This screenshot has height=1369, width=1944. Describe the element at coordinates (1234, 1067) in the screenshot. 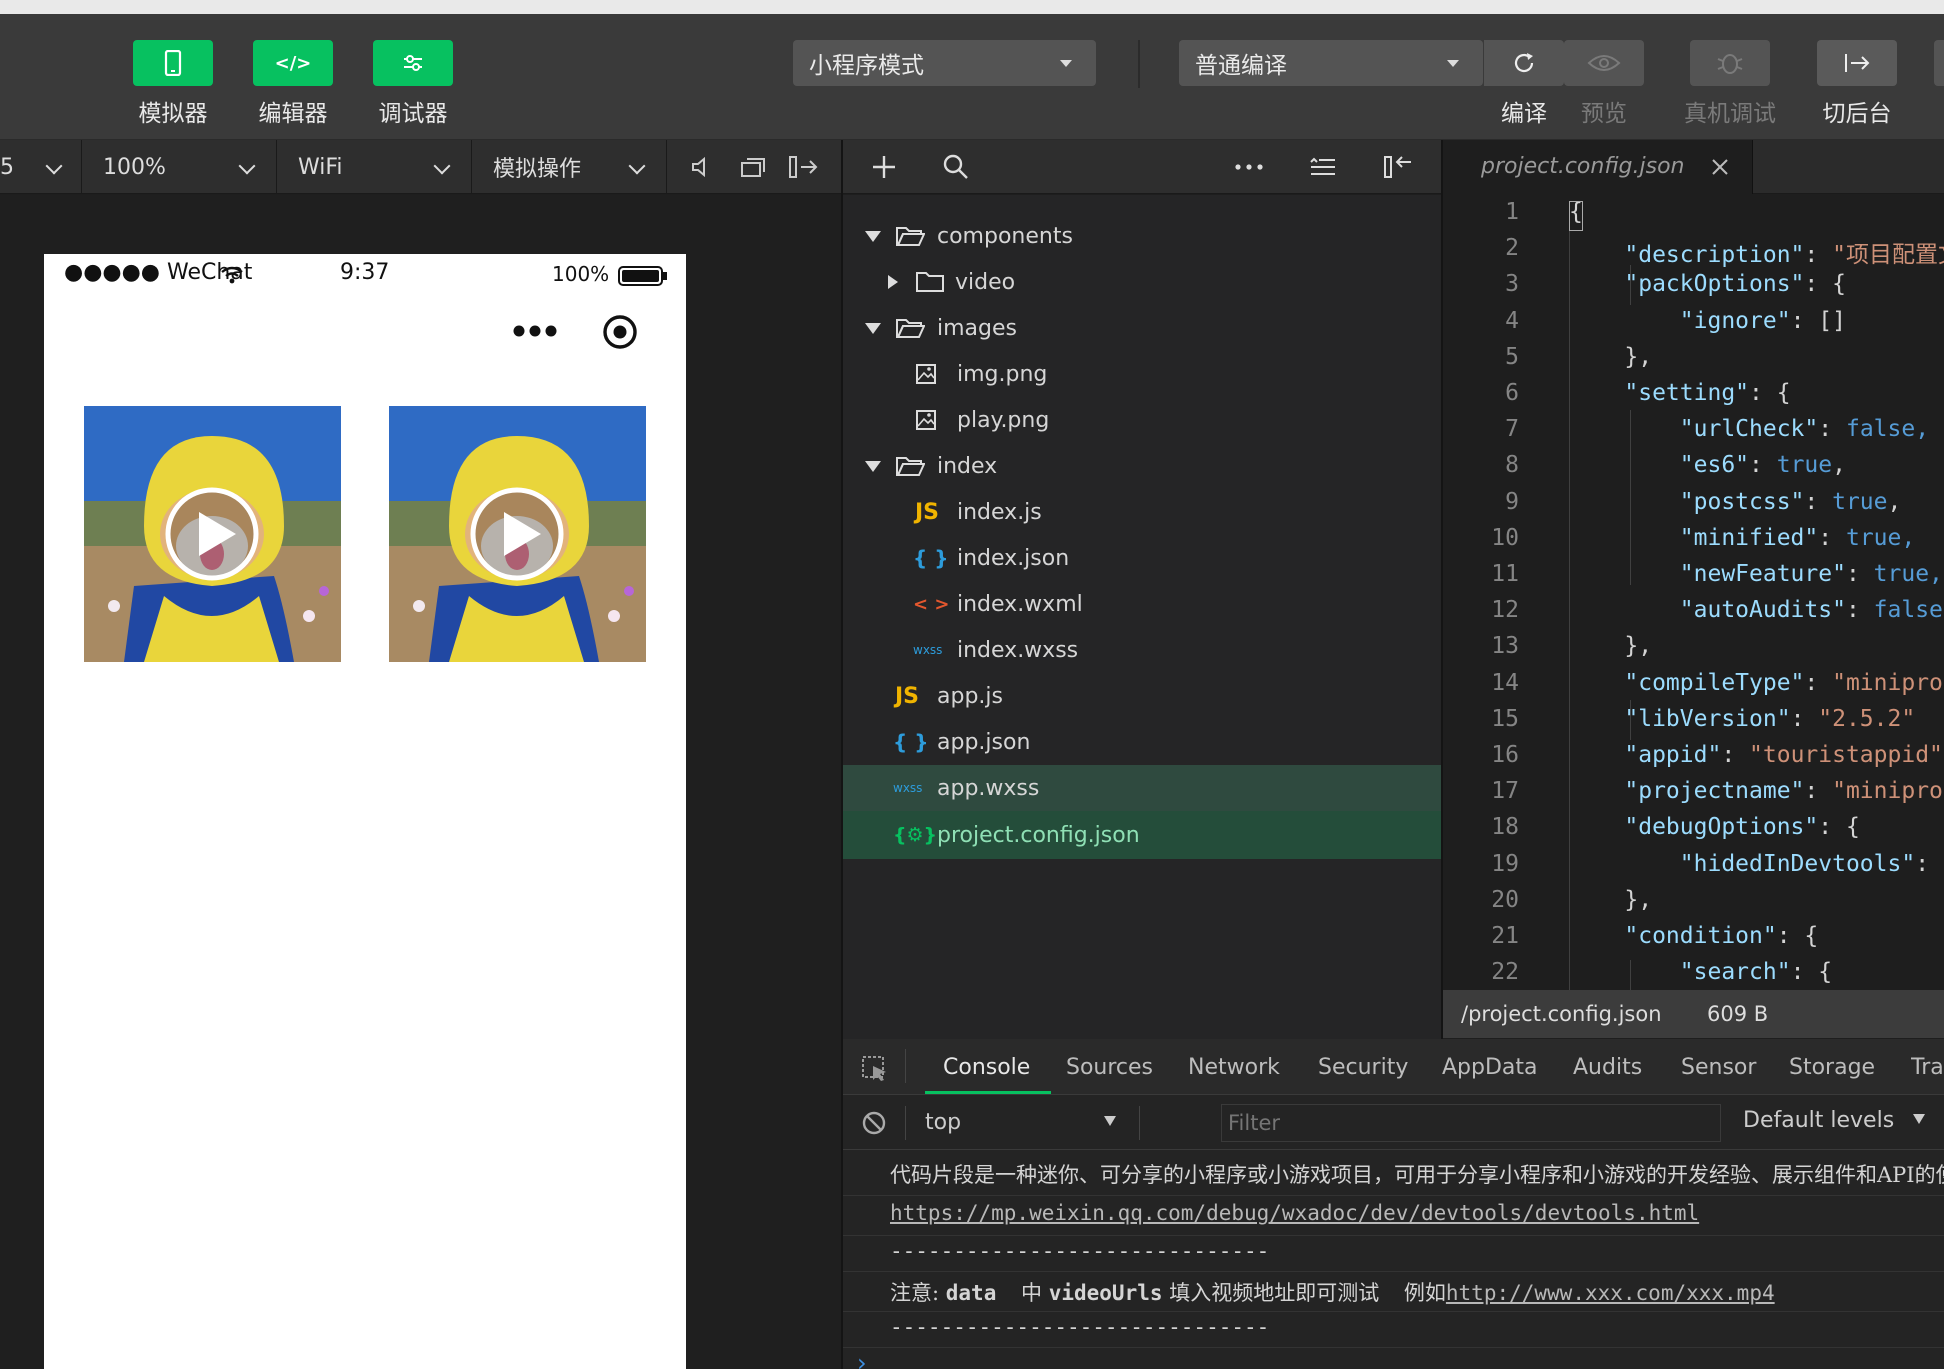

I see `tab-network: Network` at that location.